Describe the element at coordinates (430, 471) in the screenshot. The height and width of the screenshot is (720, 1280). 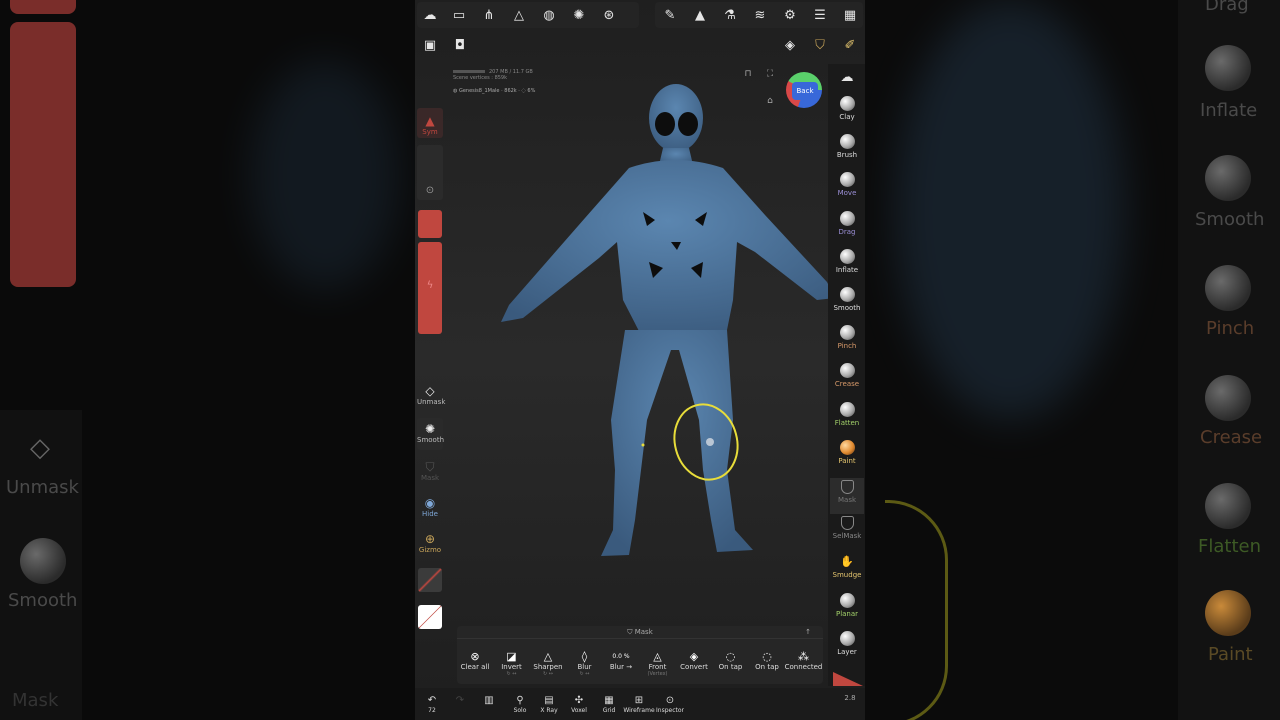
I see `mask-button: ⛉ Mask` at that location.